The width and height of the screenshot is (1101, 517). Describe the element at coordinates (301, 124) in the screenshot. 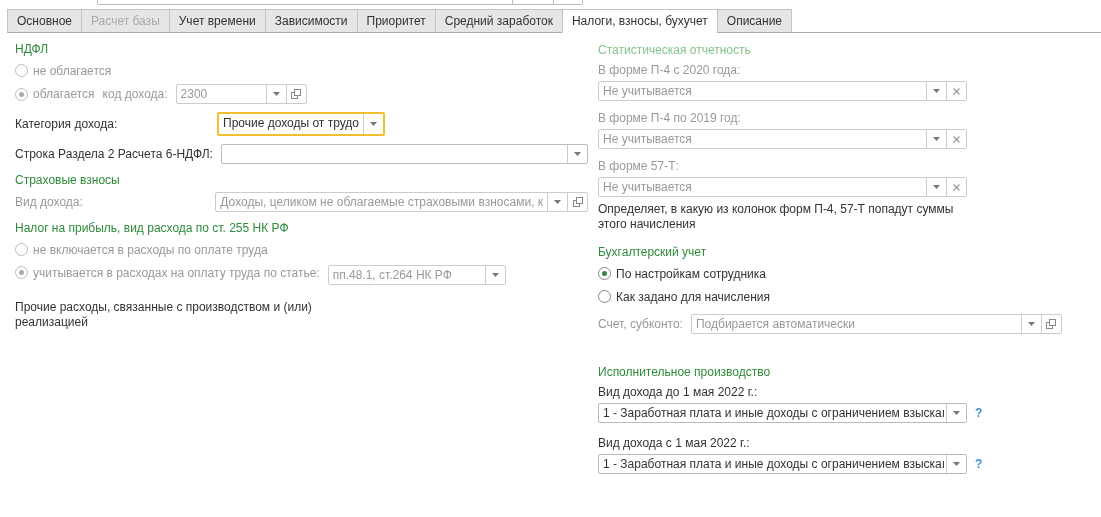

I see `income-category-field: Прочие доходы от трудо` at that location.